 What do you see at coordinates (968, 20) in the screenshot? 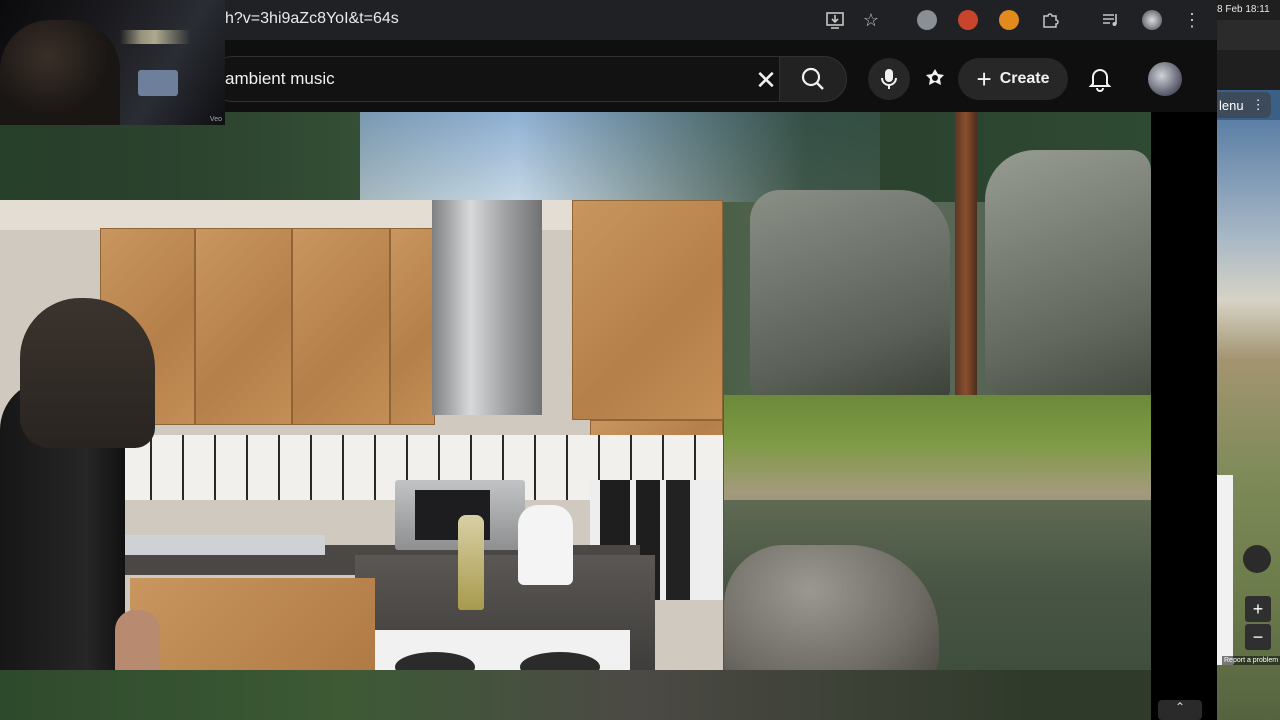
I see `extension-red-icon` at bounding box center [968, 20].